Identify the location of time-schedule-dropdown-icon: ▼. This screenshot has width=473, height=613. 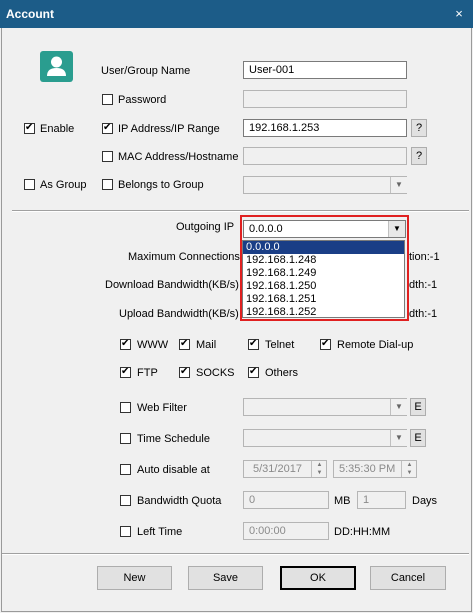
(398, 438).